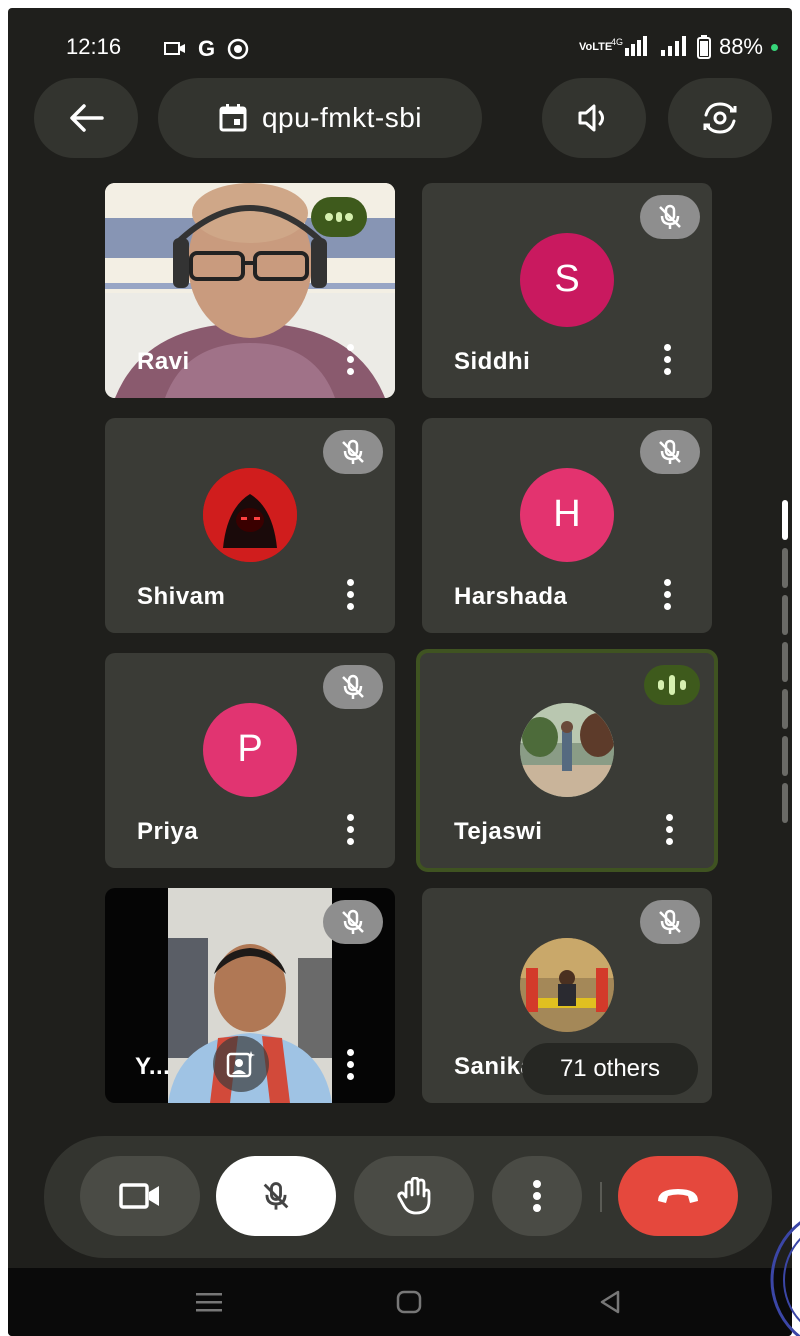 The height and width of the screenshot is (1336, 800). I want to click on speaker-icon, so click(591, 118).